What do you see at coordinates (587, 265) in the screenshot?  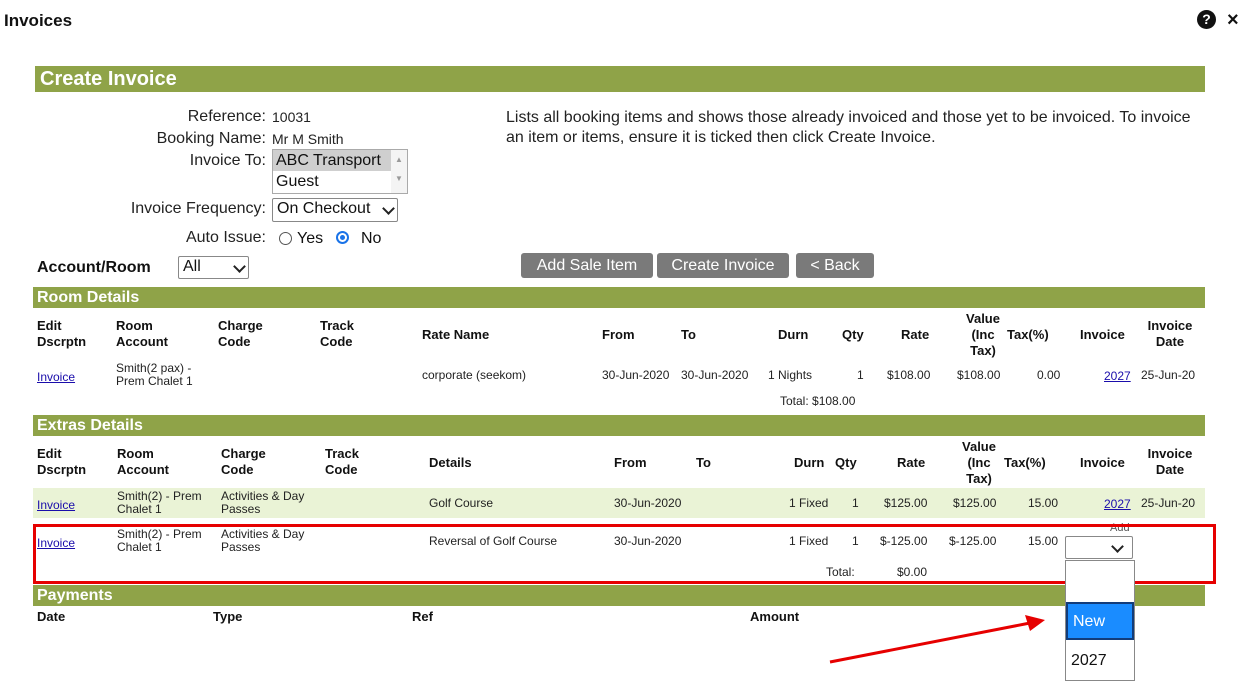 I see `add-sale-item-button: Add Sale Item` at bounding box center [587, 265].